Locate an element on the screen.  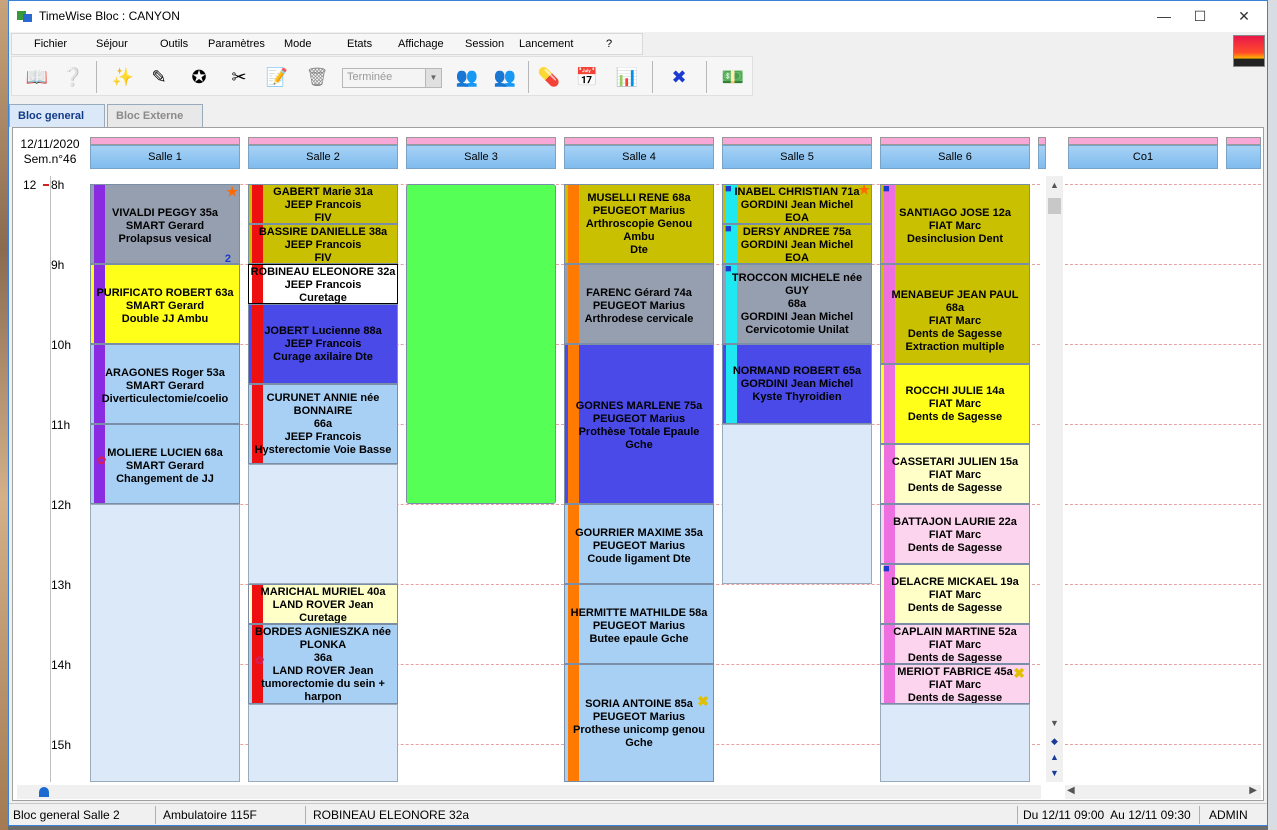
operation-block-free is located at coordinates (481, 344).